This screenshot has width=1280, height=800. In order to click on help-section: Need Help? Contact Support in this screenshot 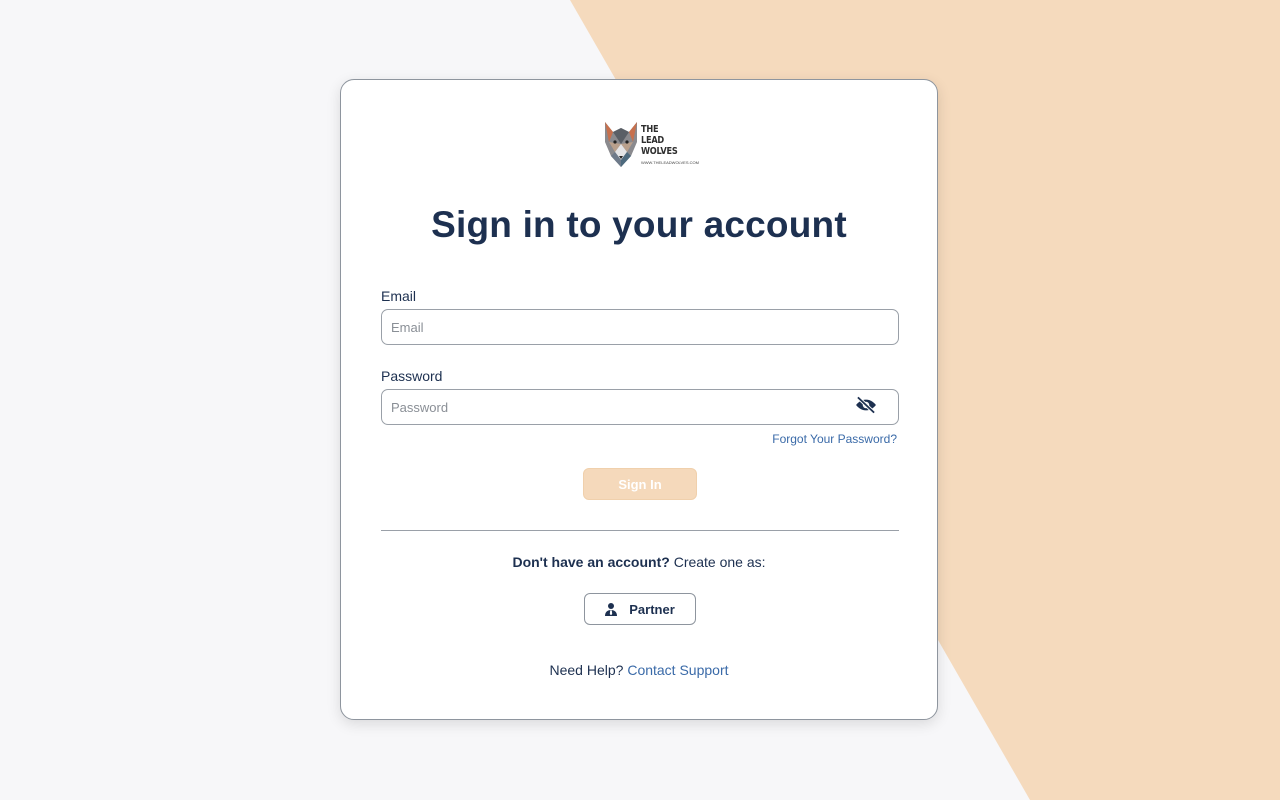, I will do `click(639, 670)`.